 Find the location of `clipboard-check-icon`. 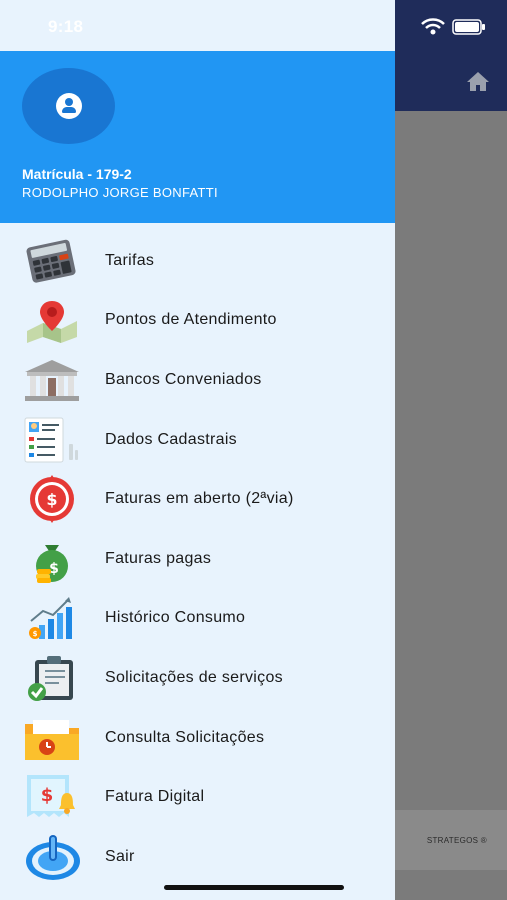

clipboard-check-icon is located at coordinates (50, 679).